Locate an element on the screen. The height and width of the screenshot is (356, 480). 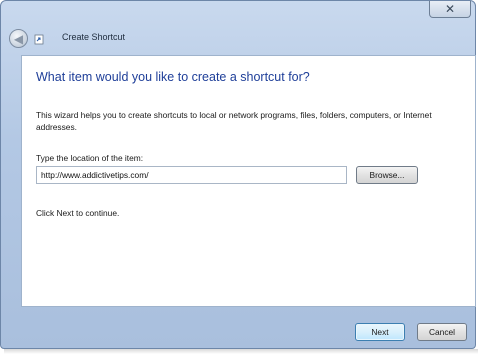
close-button: ✕ is located at coordinates (450, 9).